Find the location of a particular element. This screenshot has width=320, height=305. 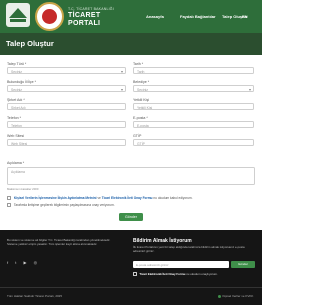

portal-seal-icon is located at coordinates (49, 16).